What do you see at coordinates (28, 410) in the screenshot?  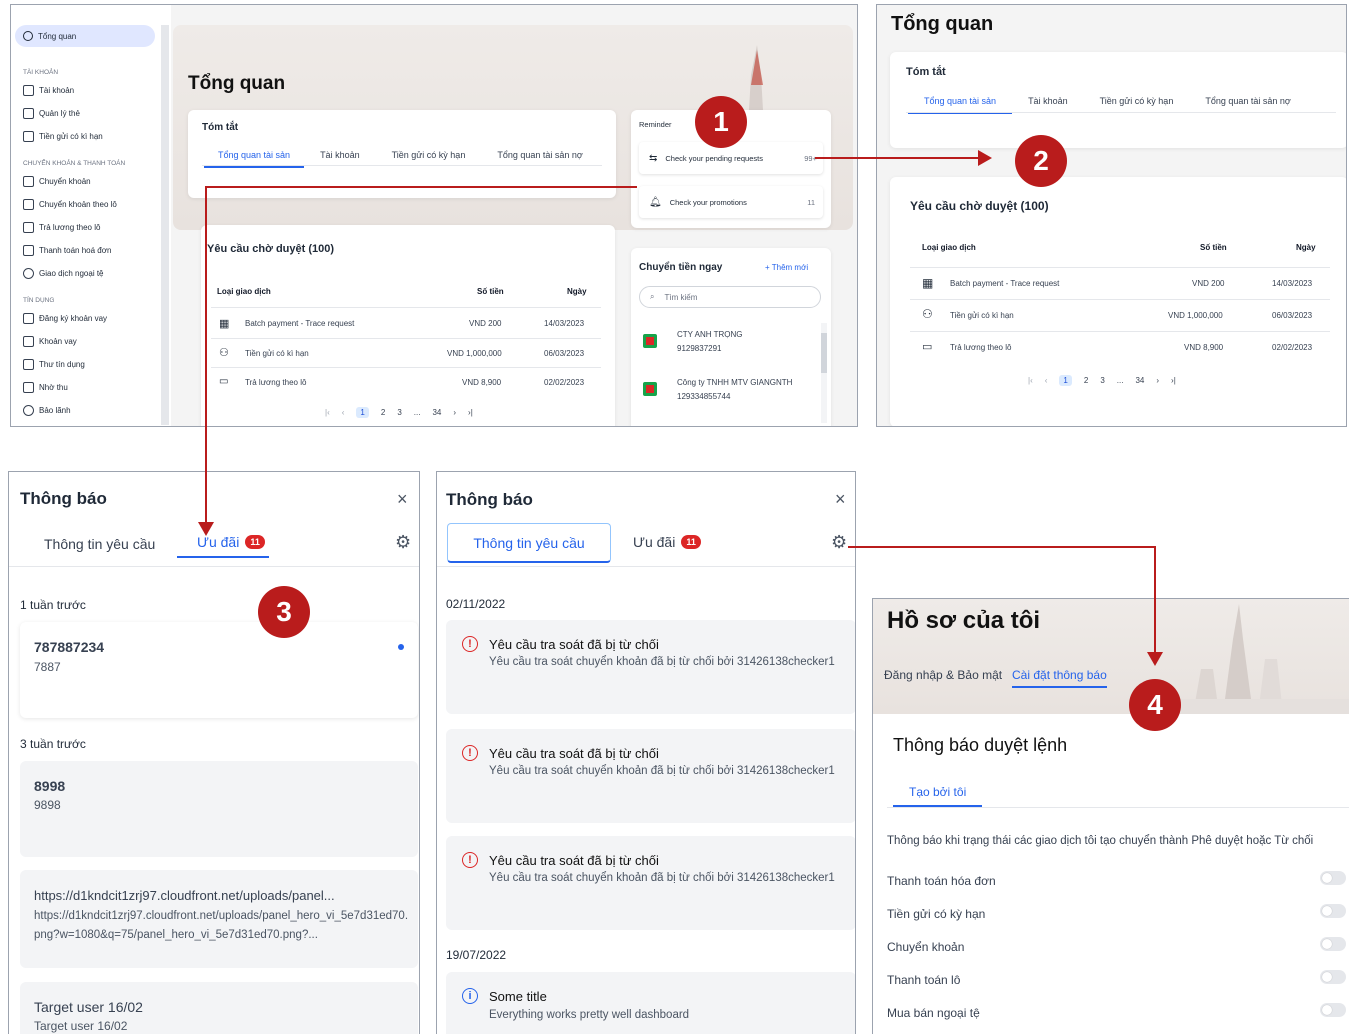 I see `check-circle-icon` at bounding box center [28, 410].